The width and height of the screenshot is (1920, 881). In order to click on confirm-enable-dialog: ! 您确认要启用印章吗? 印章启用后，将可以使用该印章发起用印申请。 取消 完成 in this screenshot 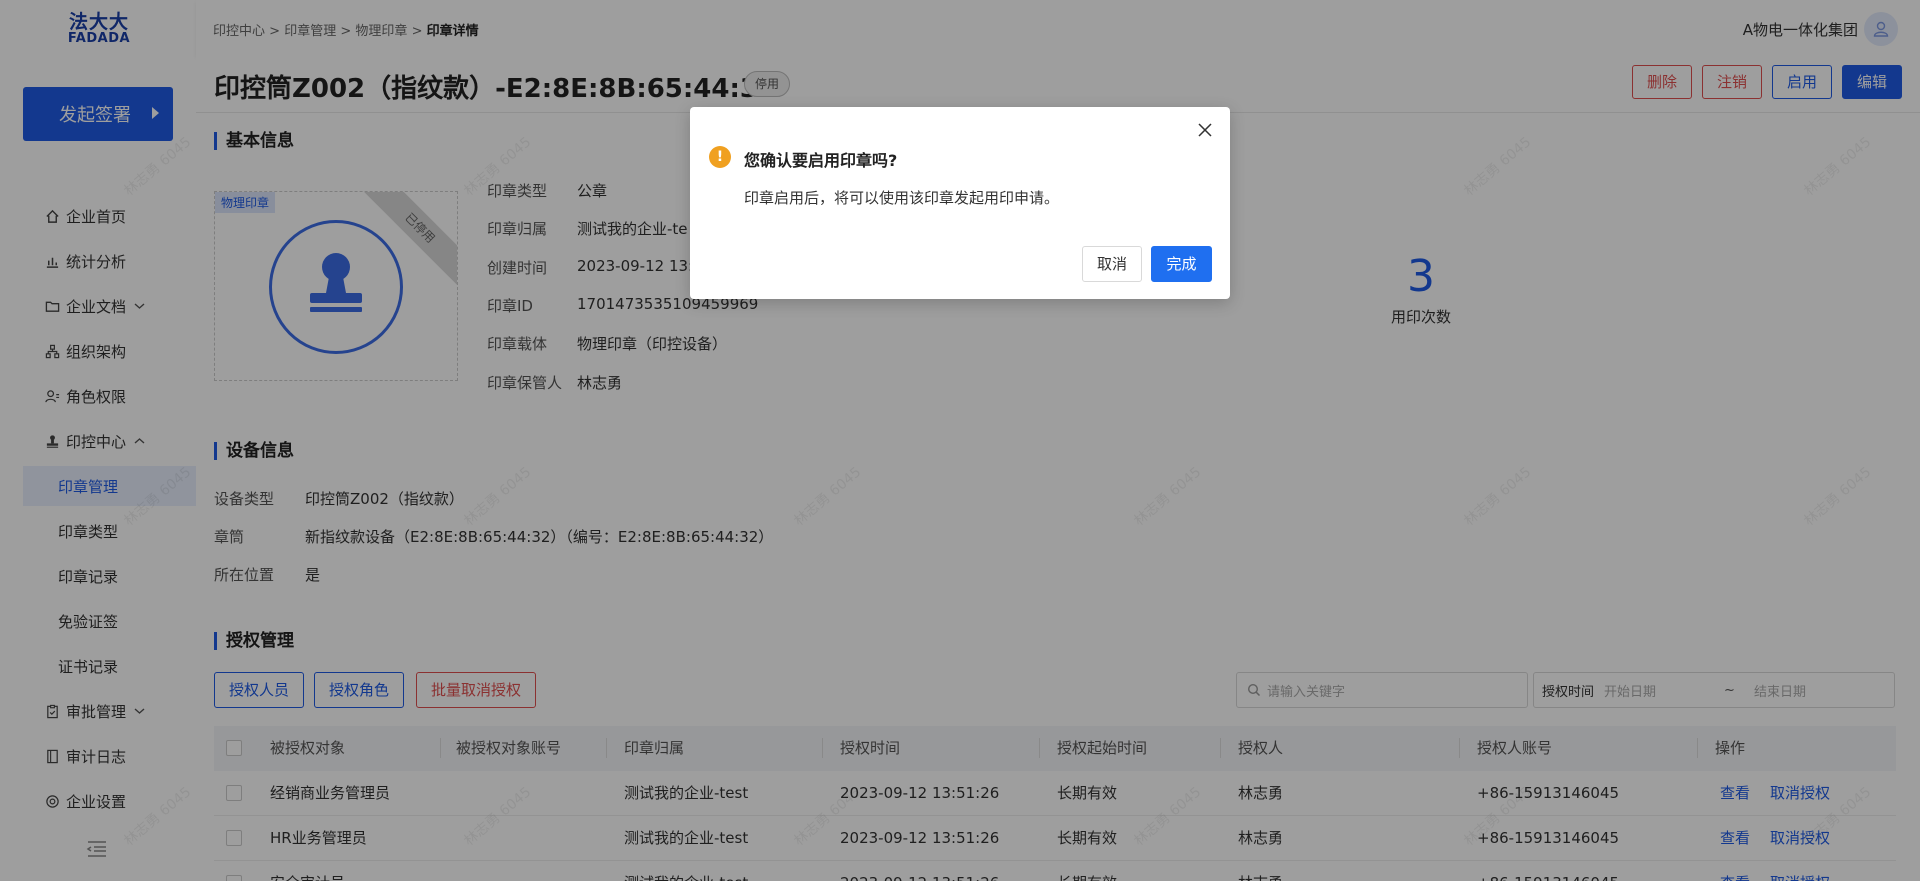, I will do `click(960, 203)`.